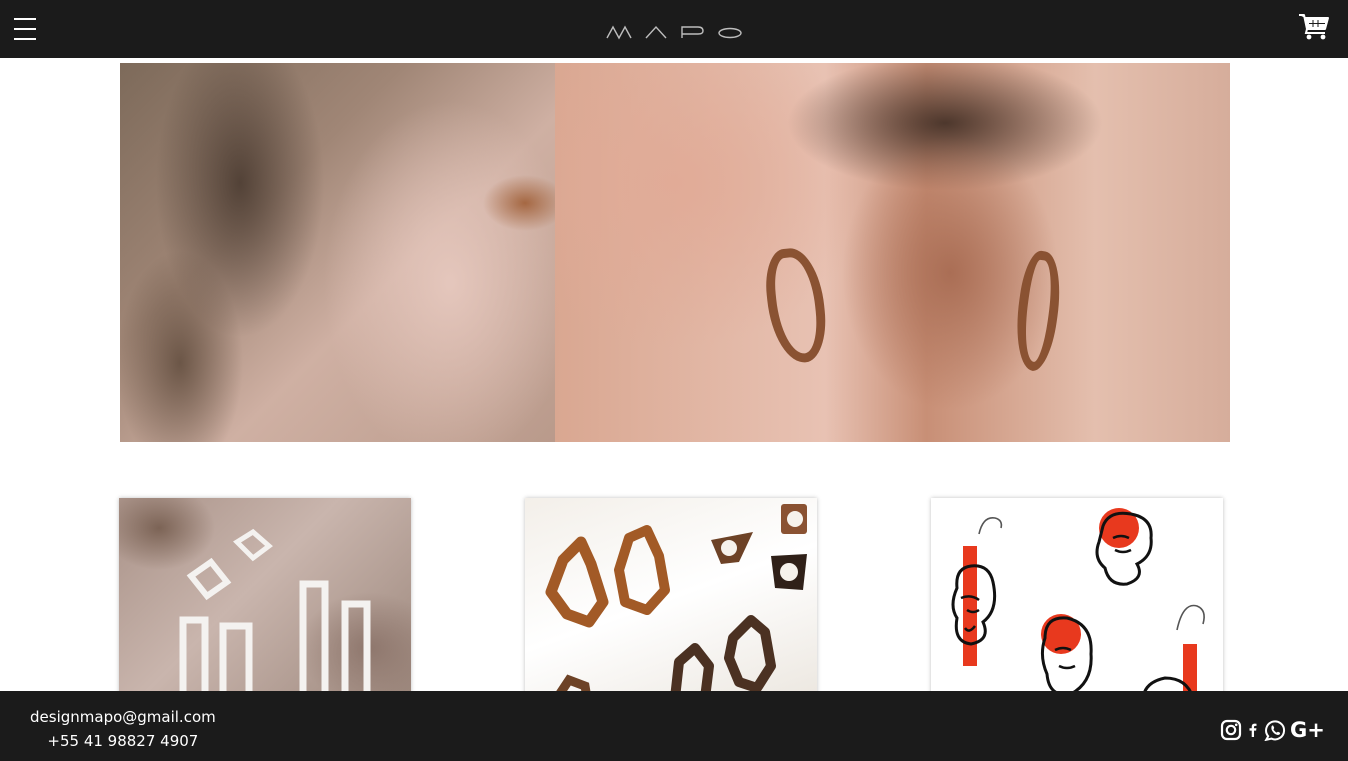 Image resolution: width=1348 pixels, height=761 pixels. Describe the element at coordinates (25, 29) in the screenshot. I see `hamburger-menu-icon` at that location.